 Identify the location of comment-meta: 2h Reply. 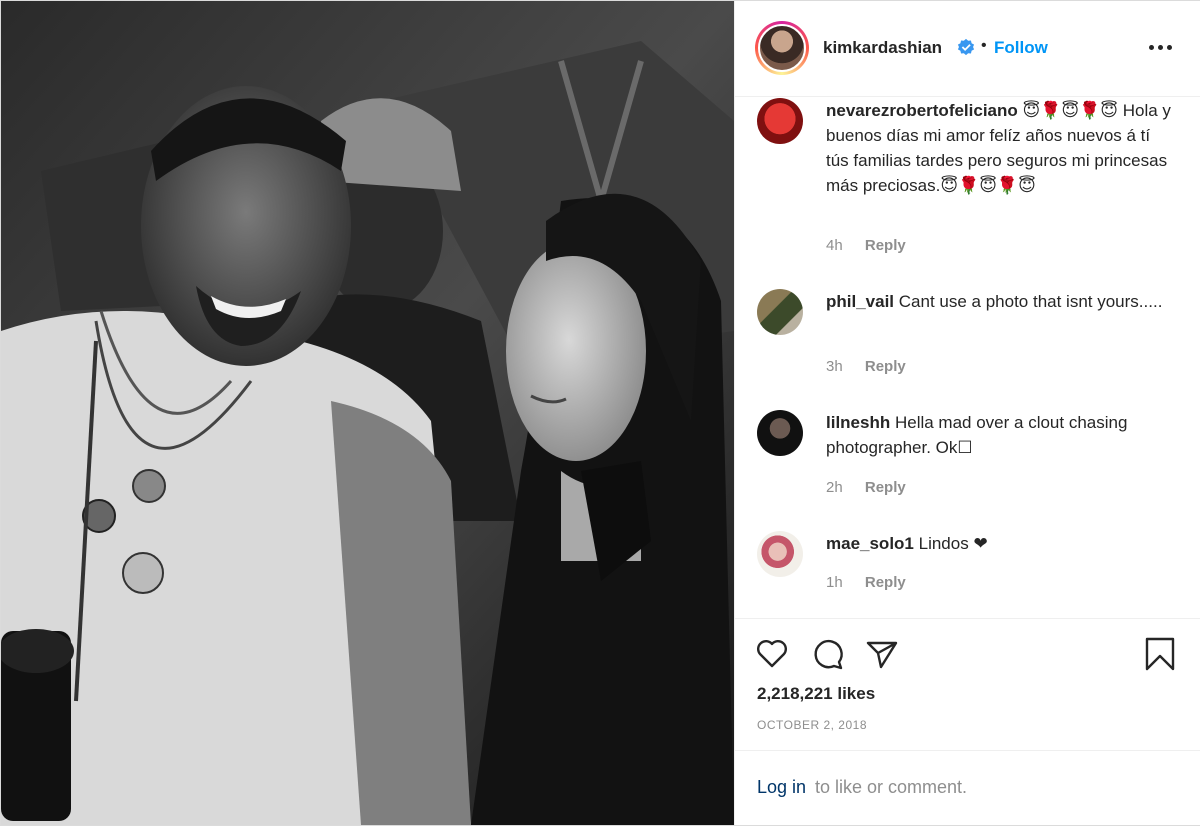
(866, 487).